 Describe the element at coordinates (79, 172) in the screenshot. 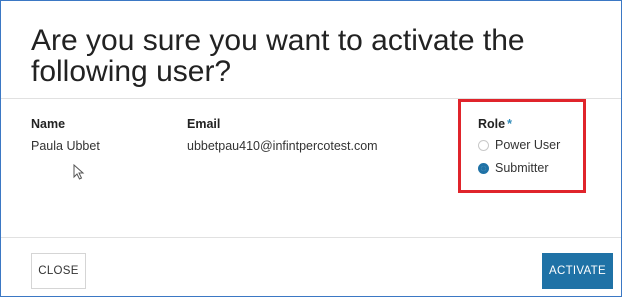

I see `mouse-cursor-icon` at that location.